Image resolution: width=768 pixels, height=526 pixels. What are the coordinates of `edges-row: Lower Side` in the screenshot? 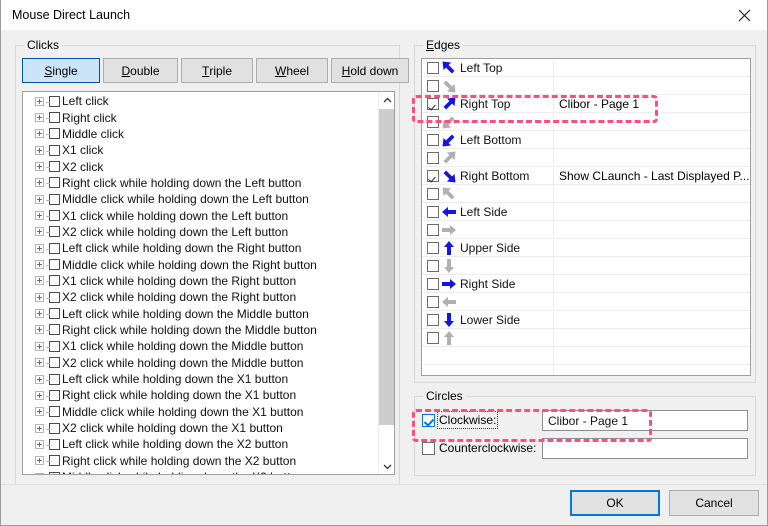 It's located at (586, 320).